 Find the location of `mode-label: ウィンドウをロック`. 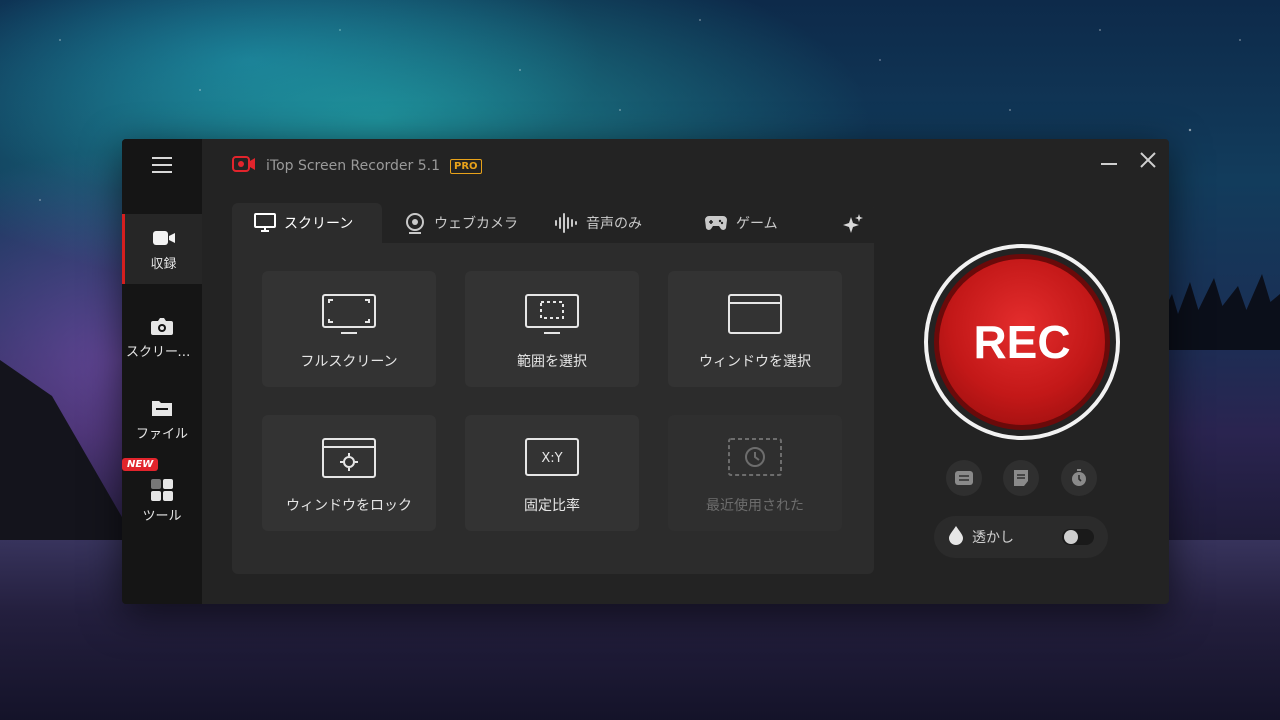

mode-label: ウィンドウをロック is located at coordinates (349, 506).